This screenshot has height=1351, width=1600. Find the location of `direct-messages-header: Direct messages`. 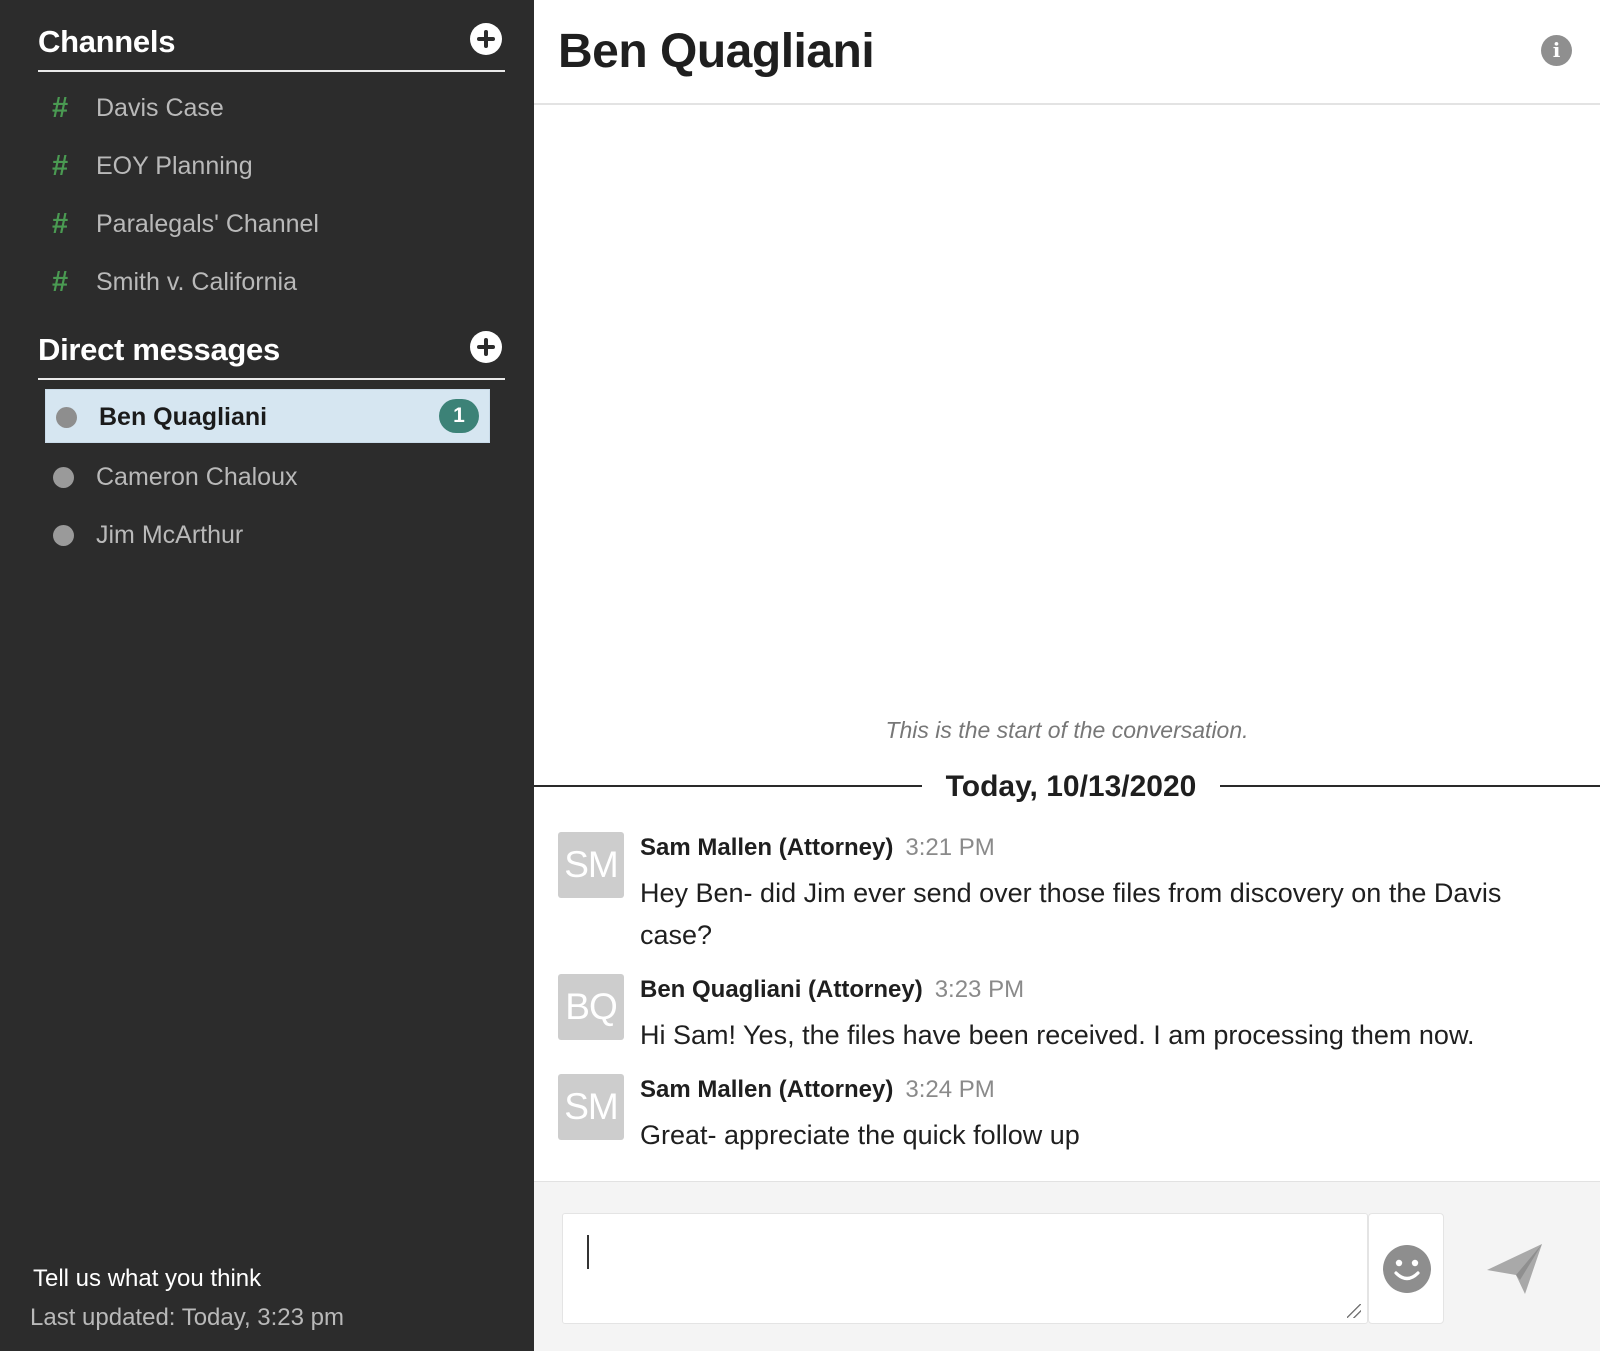

direct-messages-header: Direct messages is located at coordinates (271, 352).